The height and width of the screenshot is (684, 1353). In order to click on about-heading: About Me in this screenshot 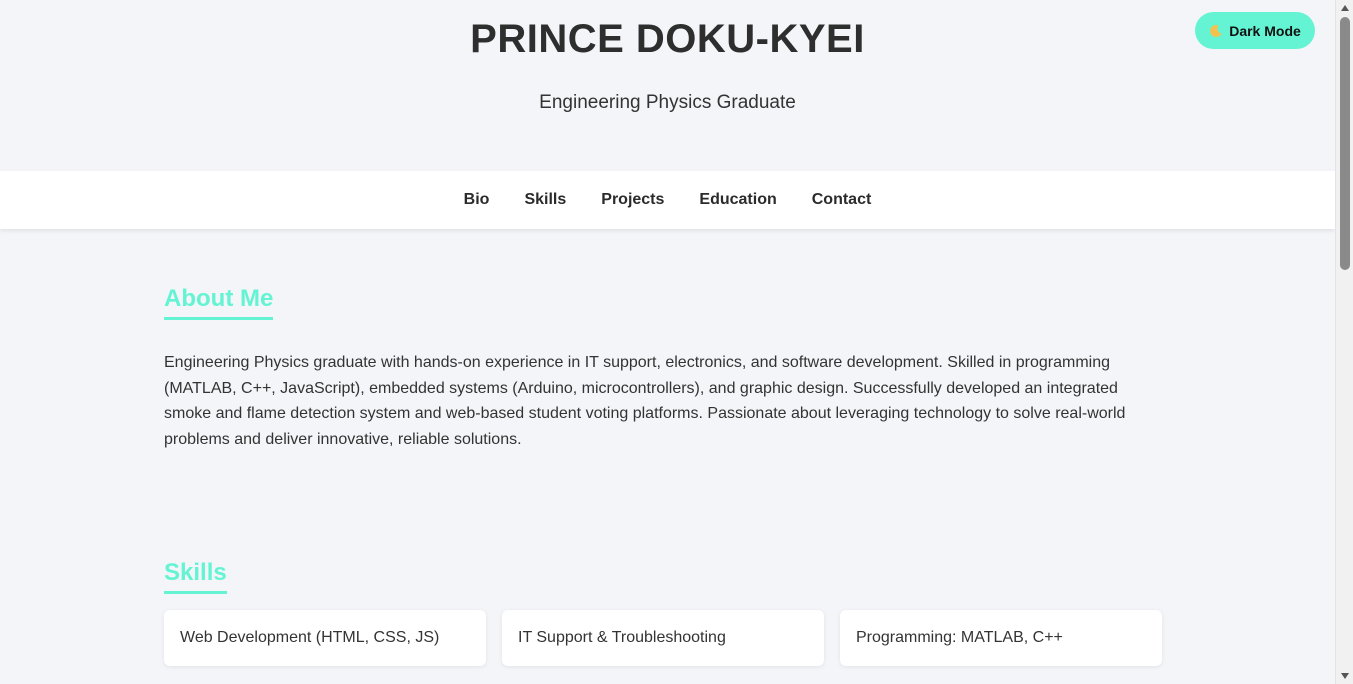, I will do `click(219, 302)`.